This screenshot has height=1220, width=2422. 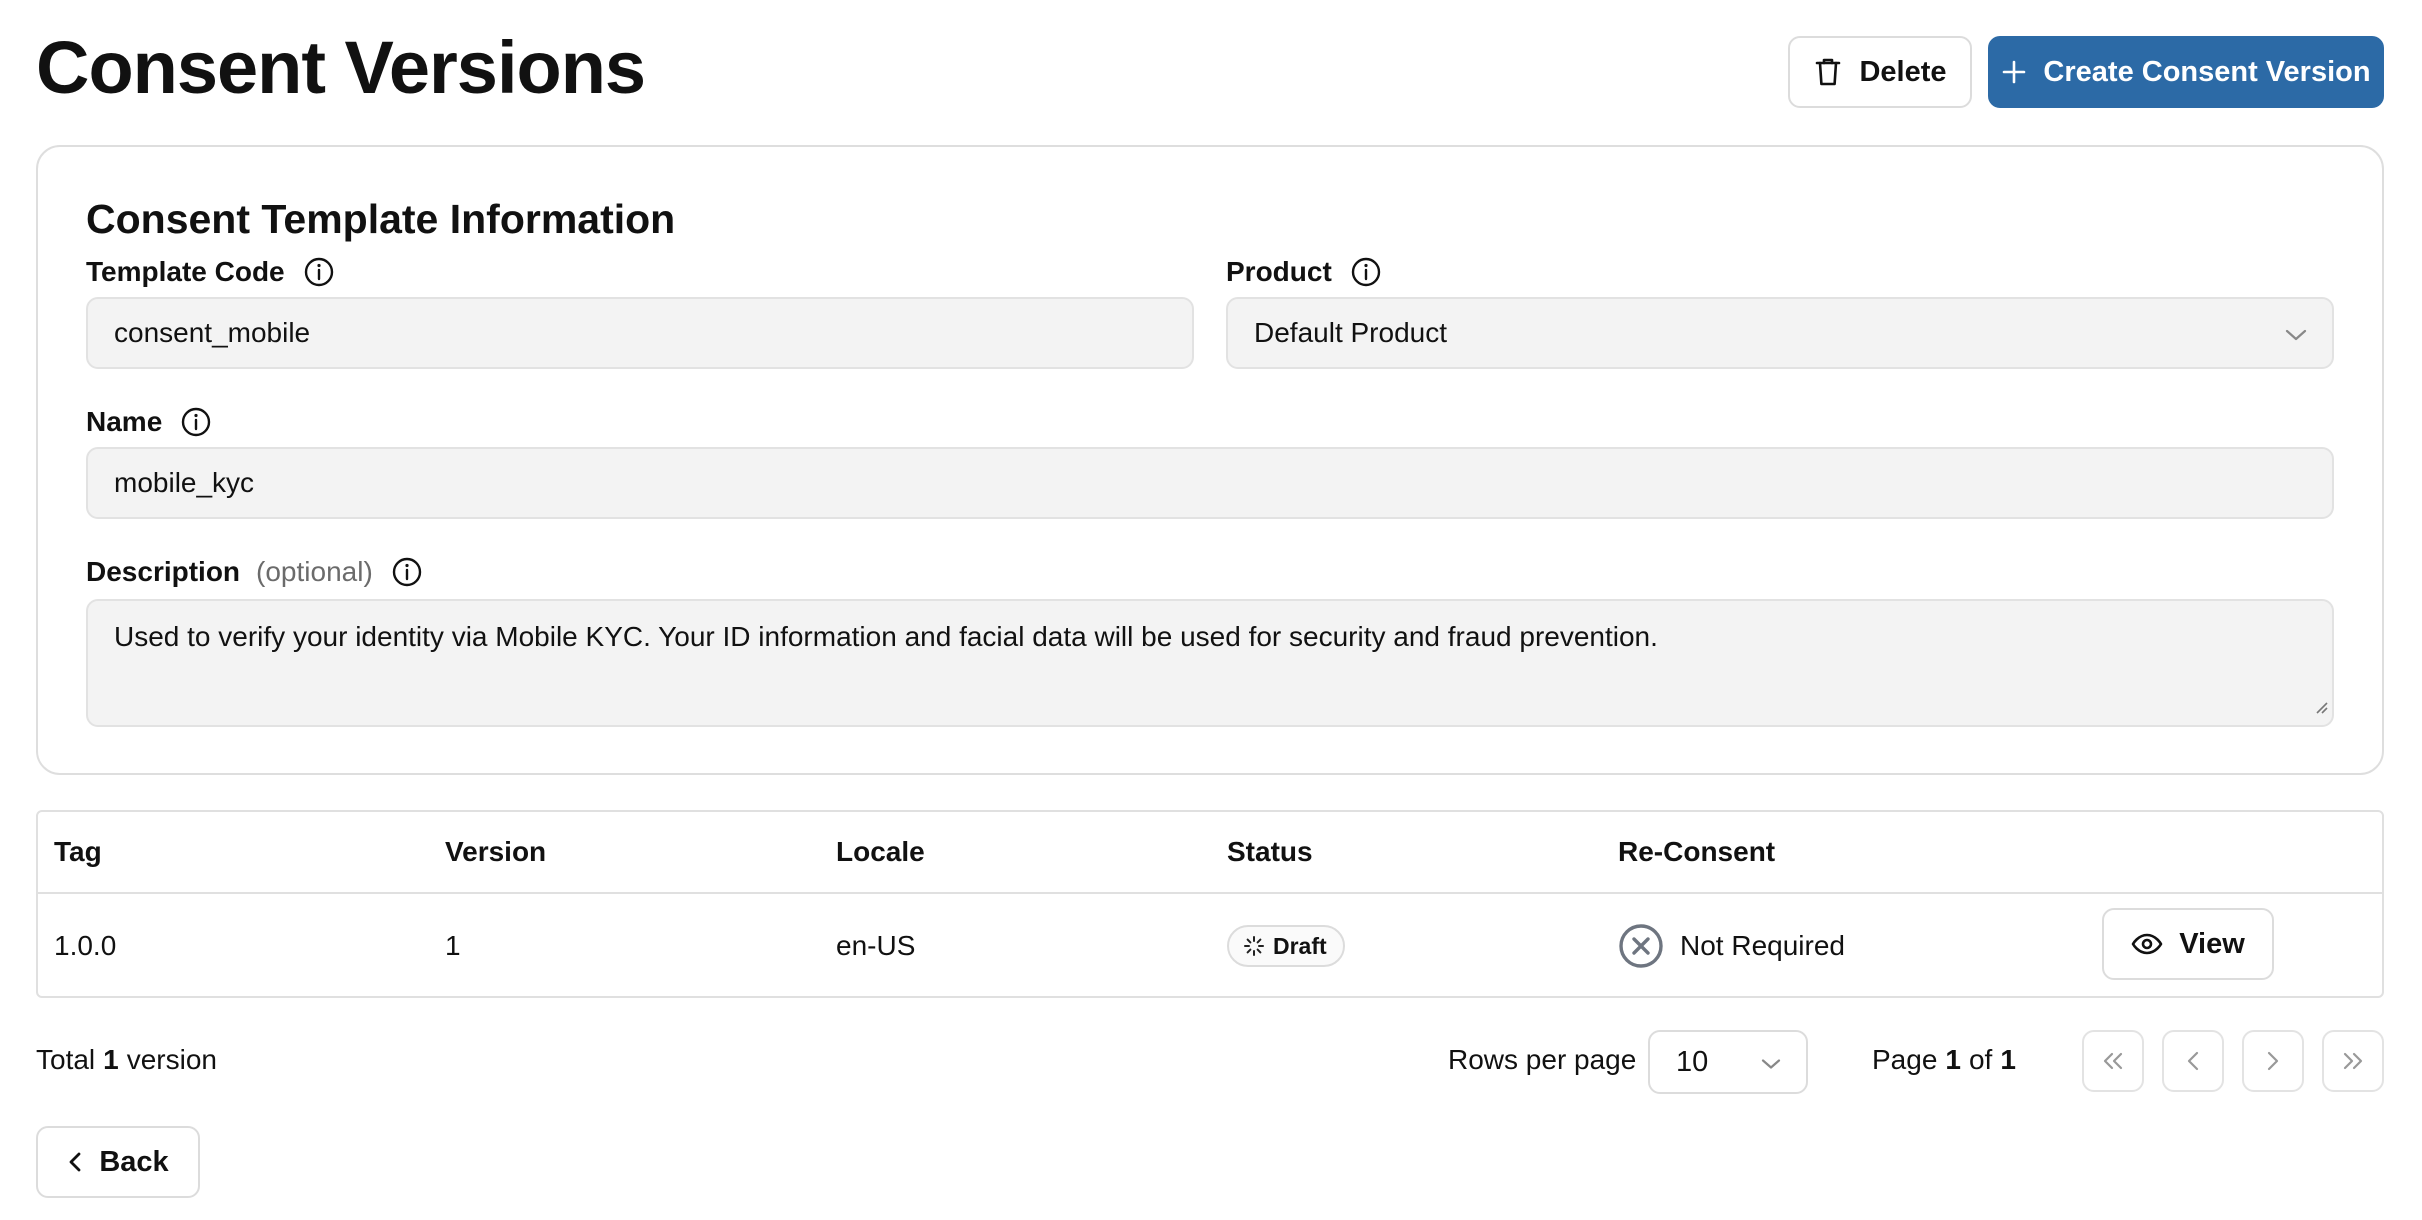 I want to click on name-label: Name, so click(x=149, y=422).